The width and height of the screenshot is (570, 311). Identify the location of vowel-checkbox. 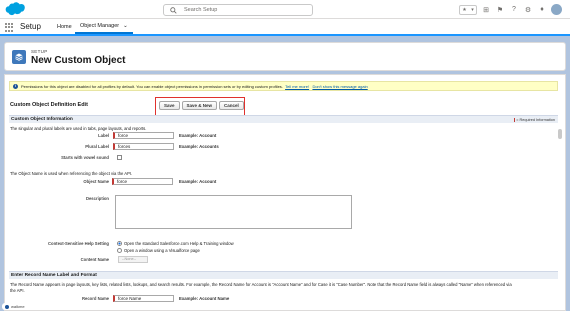
(119, 157).